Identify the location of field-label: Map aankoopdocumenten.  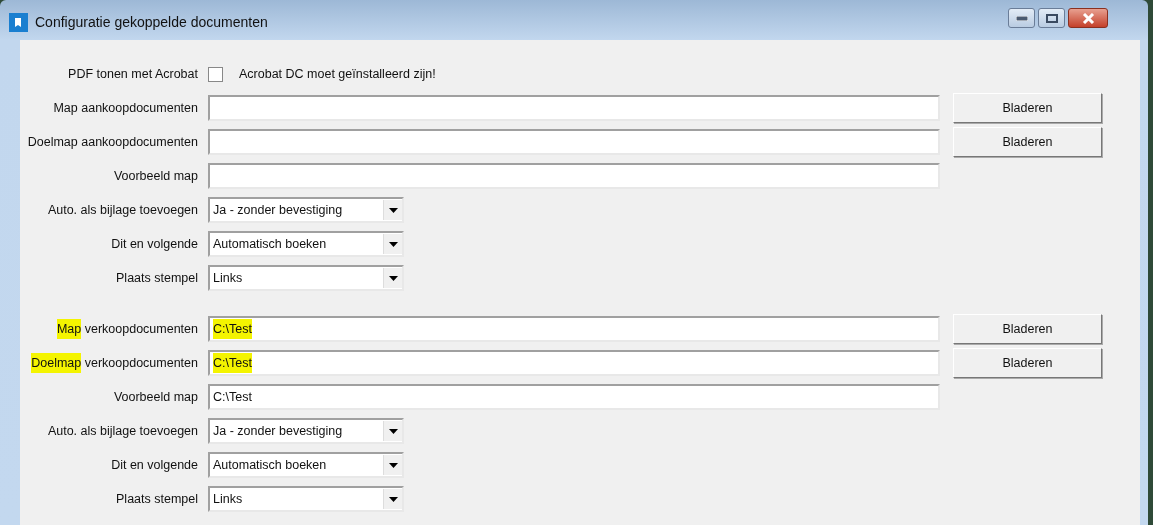
(125, 108).